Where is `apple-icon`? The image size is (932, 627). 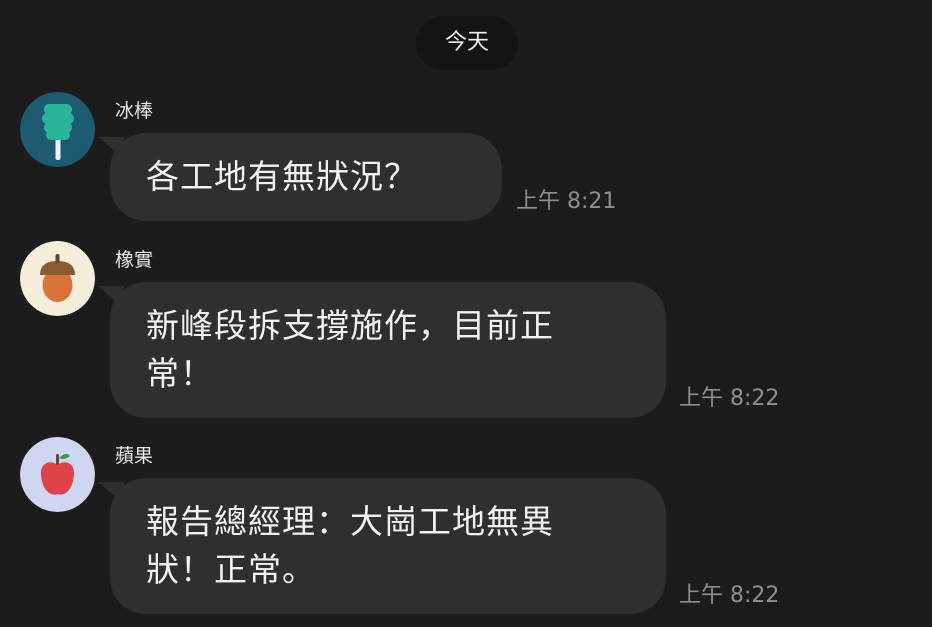
apple-icon is located at coordinates (57, 474).